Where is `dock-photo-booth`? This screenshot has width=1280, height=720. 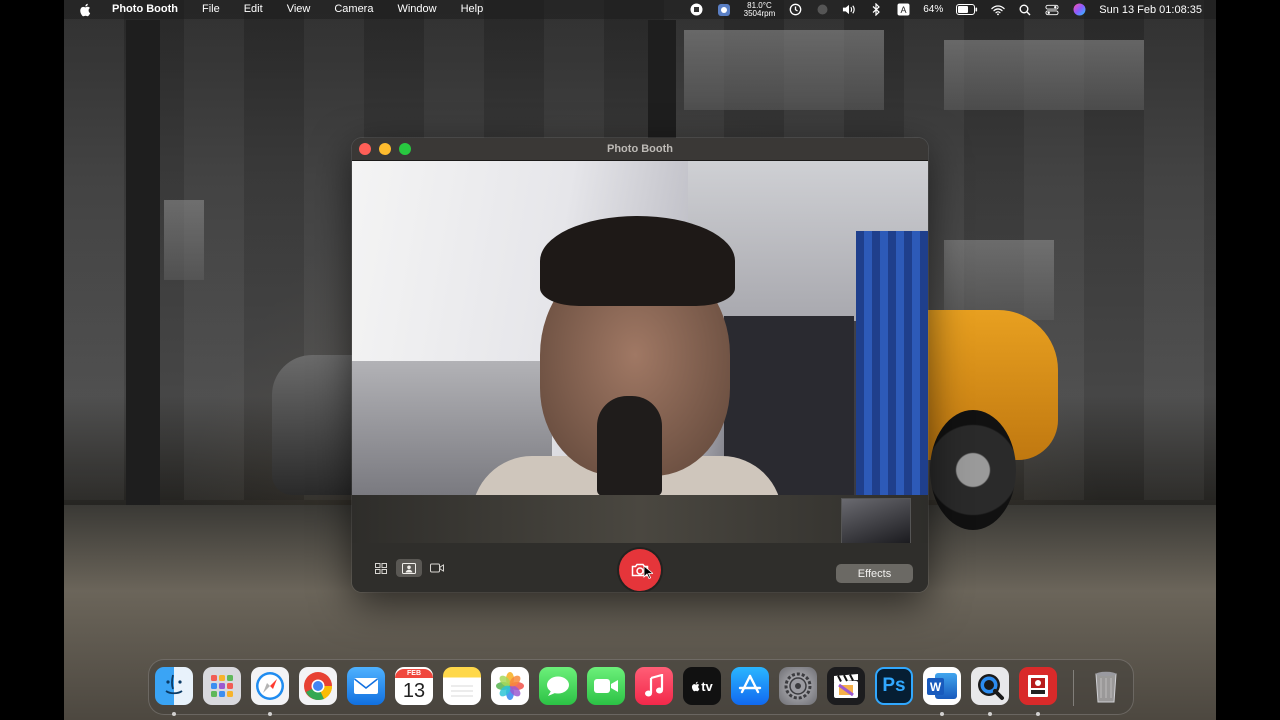
dock-photo-booth is located at coordinates (1038, 686).